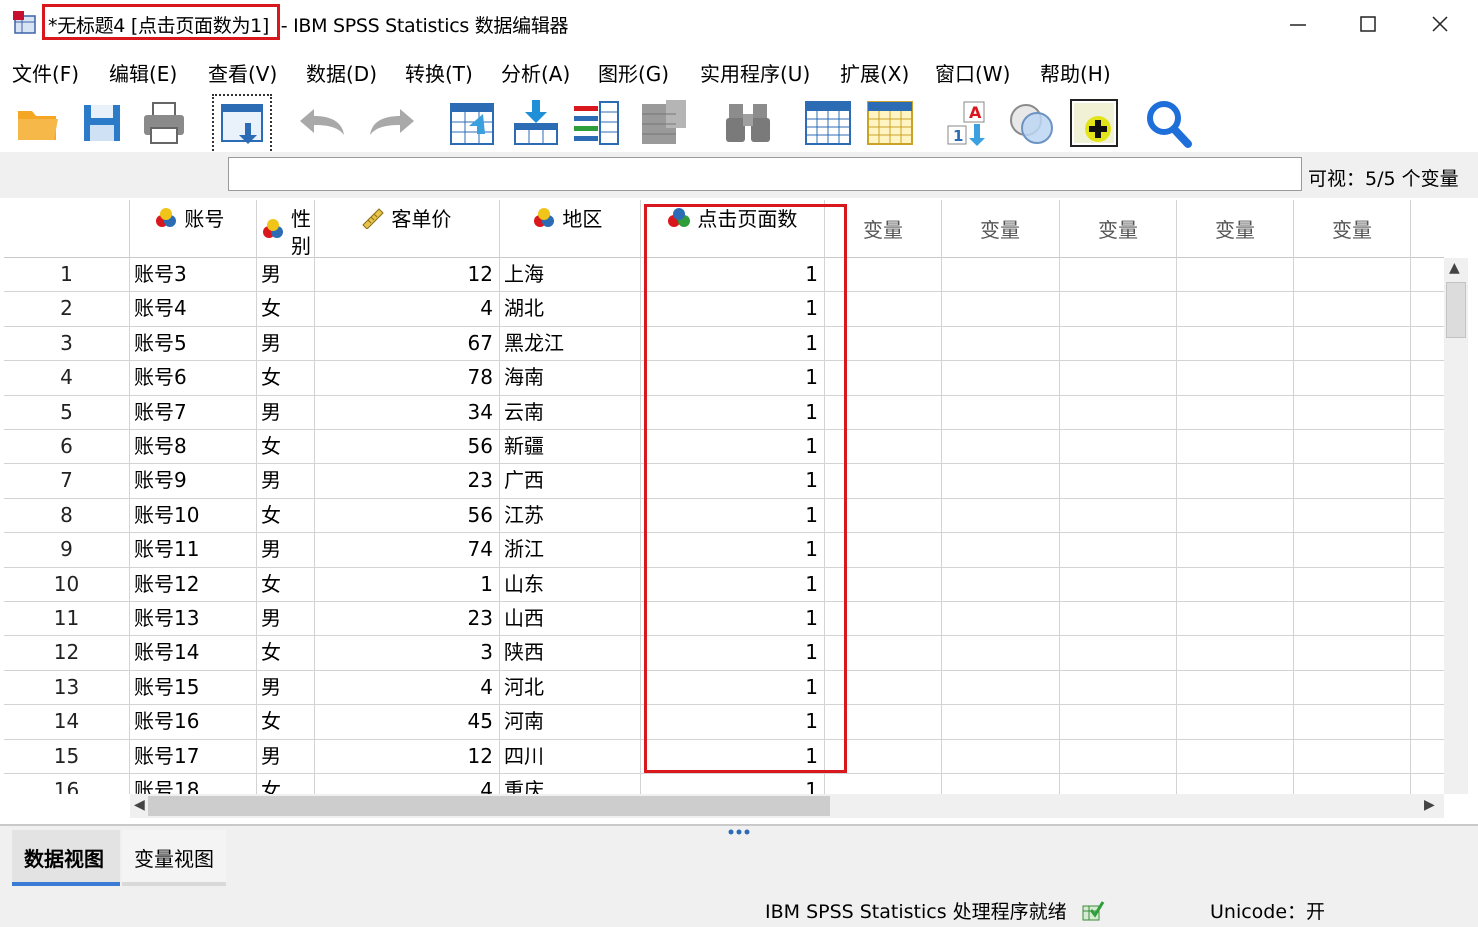  What do you see at coordinates (407, 550) in the screenshot?
I see `cell-price: 74` at bounding box center [407, 550].